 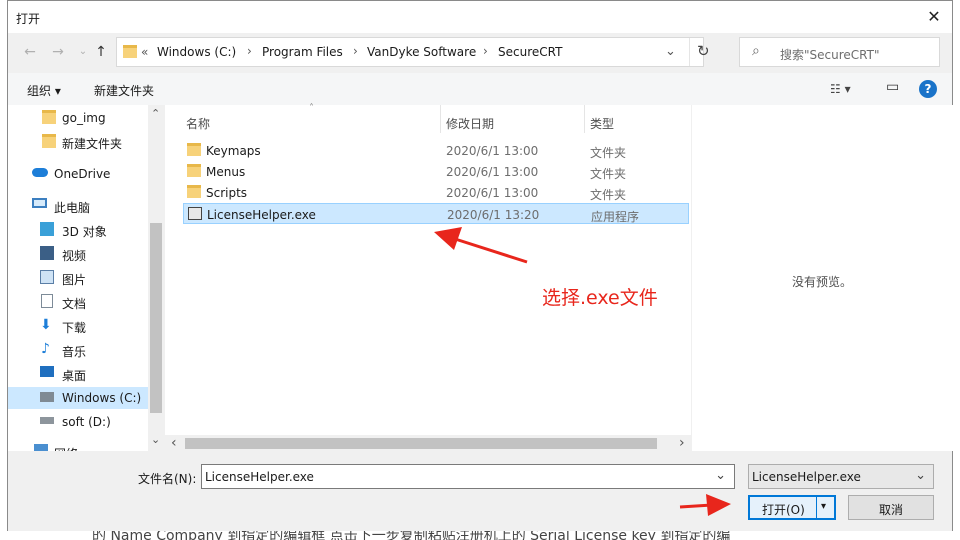 I want to click on annotation-caption: 选择.exe文件, so click(x=600, y=298).